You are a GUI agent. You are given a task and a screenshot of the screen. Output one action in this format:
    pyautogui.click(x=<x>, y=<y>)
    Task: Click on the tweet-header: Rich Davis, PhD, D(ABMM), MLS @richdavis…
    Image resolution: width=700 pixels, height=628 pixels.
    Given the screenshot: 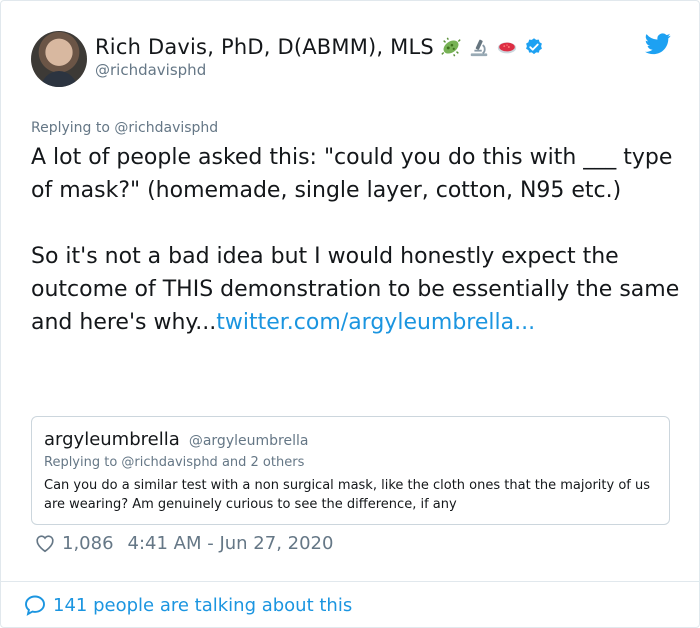 What is the action you would take?
    pyautogui.click(x=351, y=59)
    